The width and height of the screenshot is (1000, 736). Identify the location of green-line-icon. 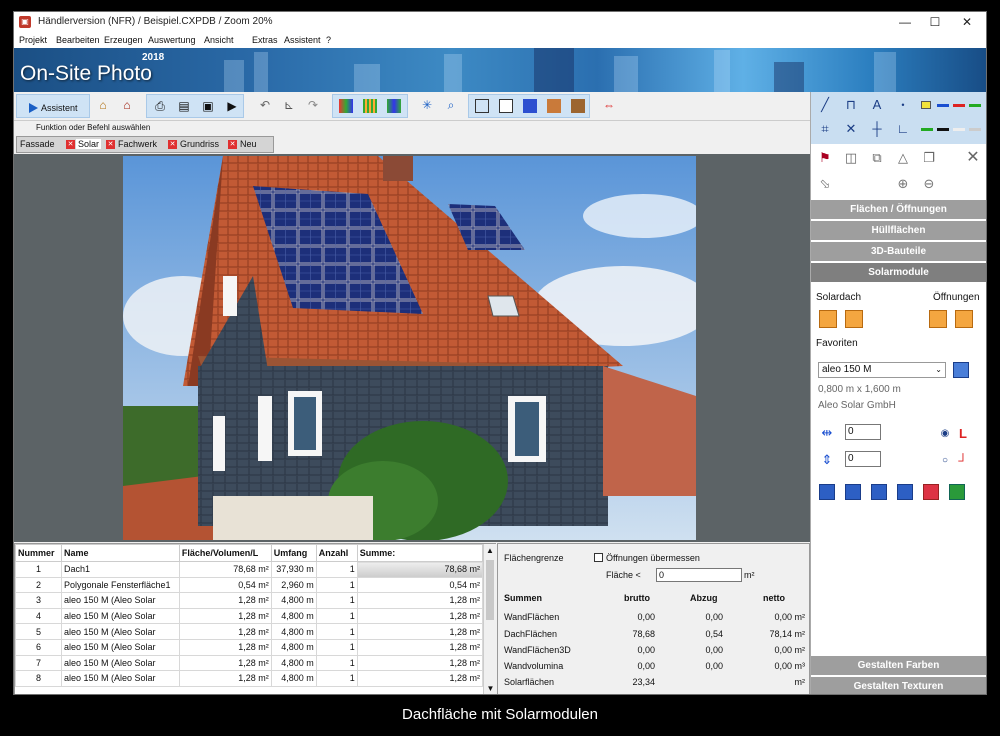
(975, 105).